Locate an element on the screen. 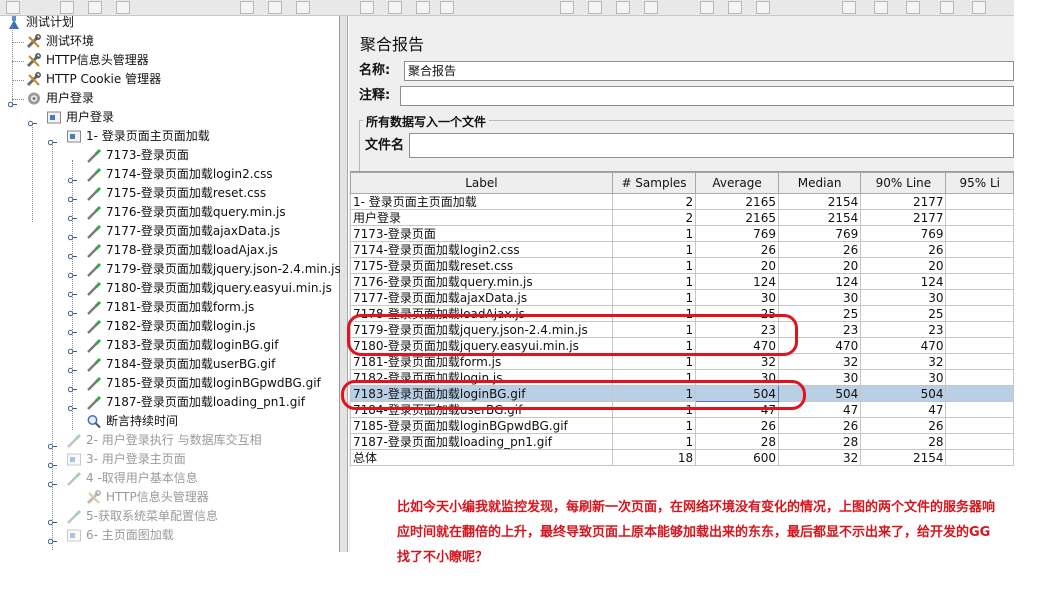  tree-node: 5-获取系统菜单配置信息 is located at coordinates (170, 516).